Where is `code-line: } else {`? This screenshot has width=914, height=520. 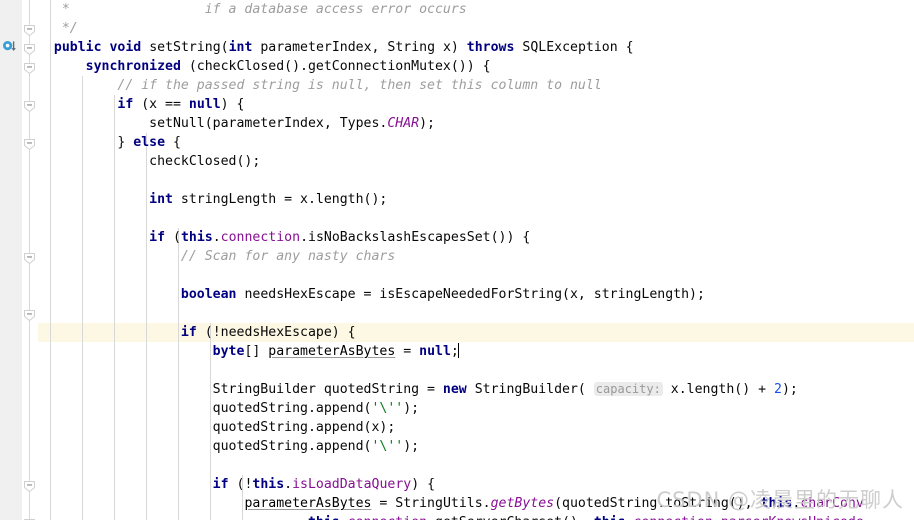 code-line: } else { is located at coordinates (476, 142).